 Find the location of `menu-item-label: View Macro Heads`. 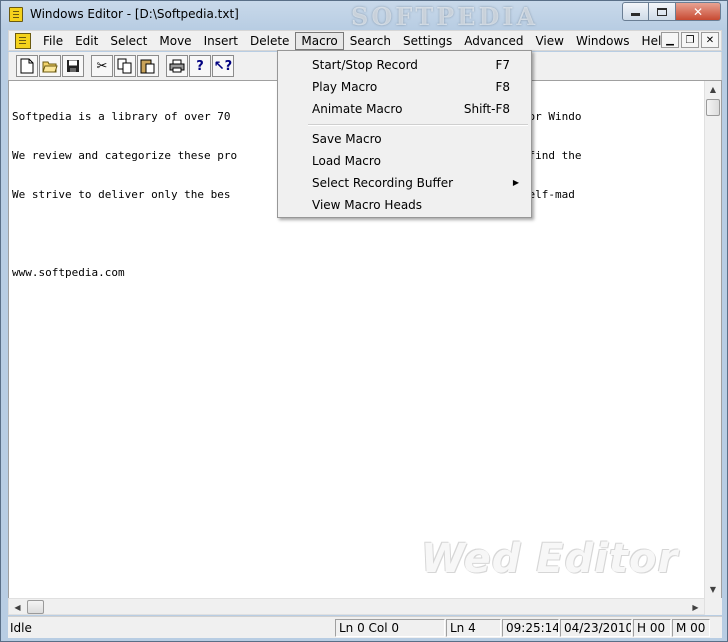

menu-item-label: View Macro Heads is located at coordinates (367, 205).